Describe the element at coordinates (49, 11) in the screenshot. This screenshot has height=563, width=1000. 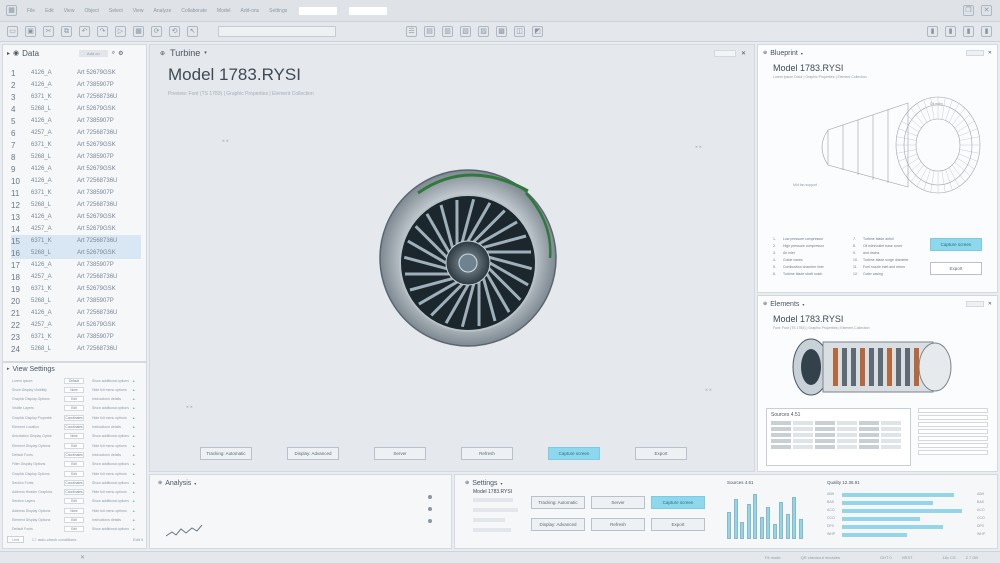
I see `menu-edit: Edit` at that location.